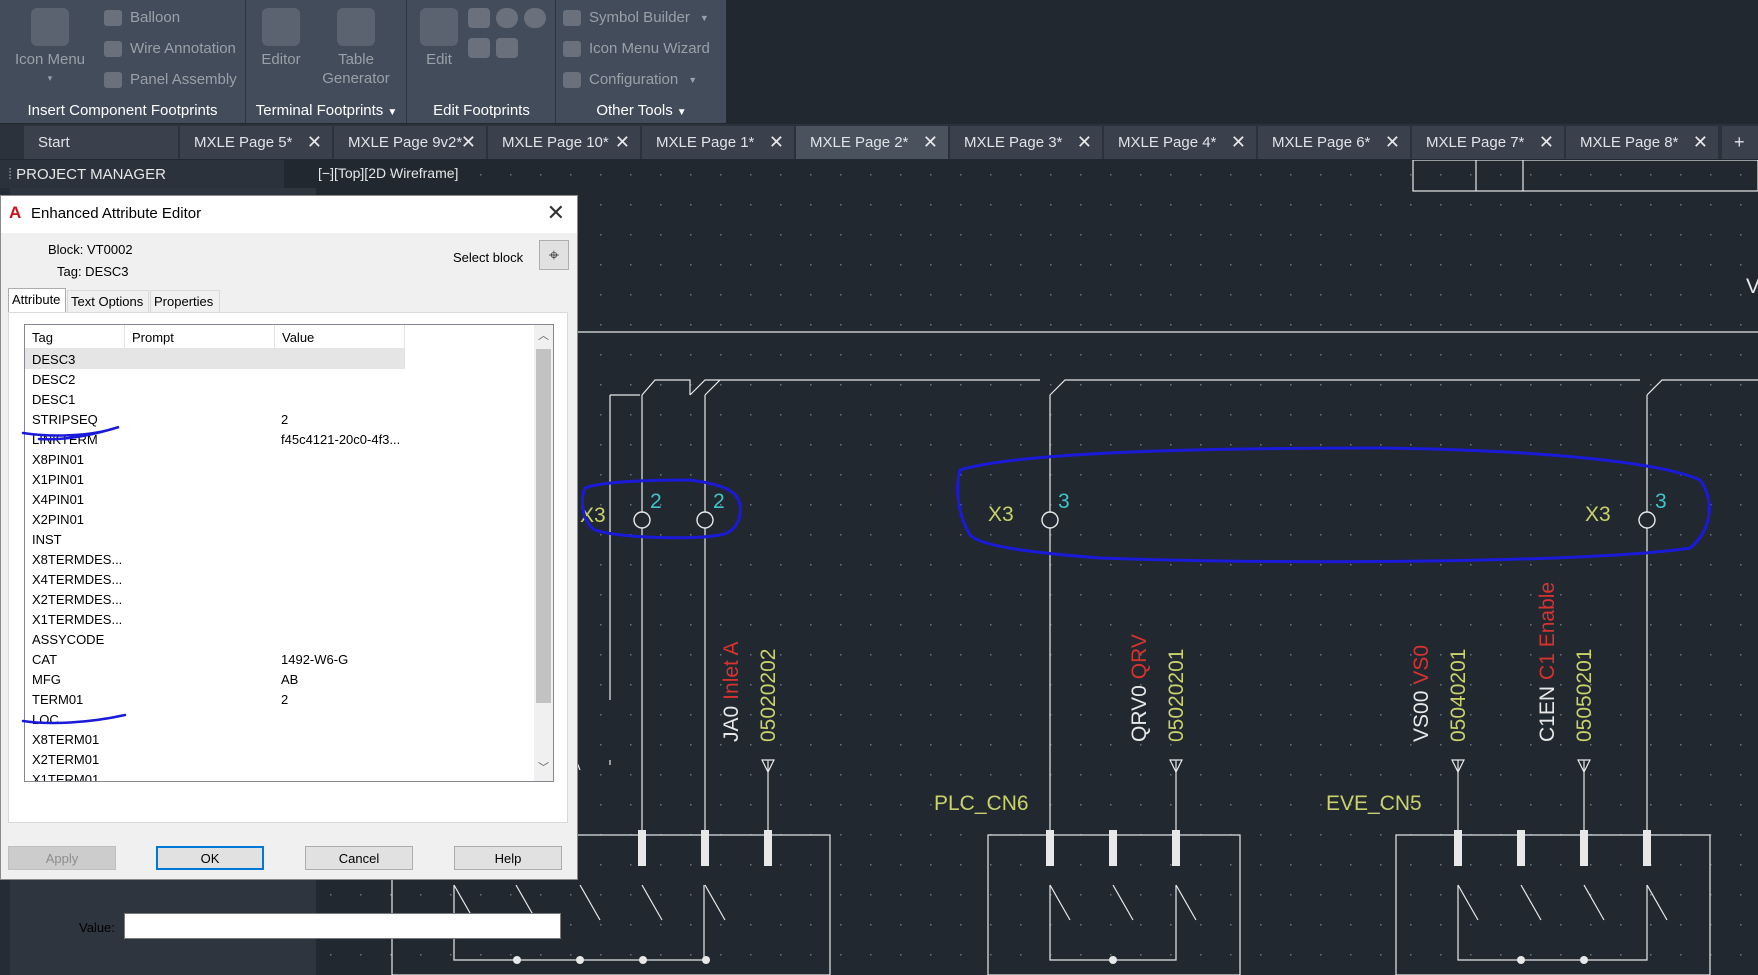  Describe the element at coordinates (543, 769) in the screenshot. I see `scroll-down-icon: ﹀` at that location.